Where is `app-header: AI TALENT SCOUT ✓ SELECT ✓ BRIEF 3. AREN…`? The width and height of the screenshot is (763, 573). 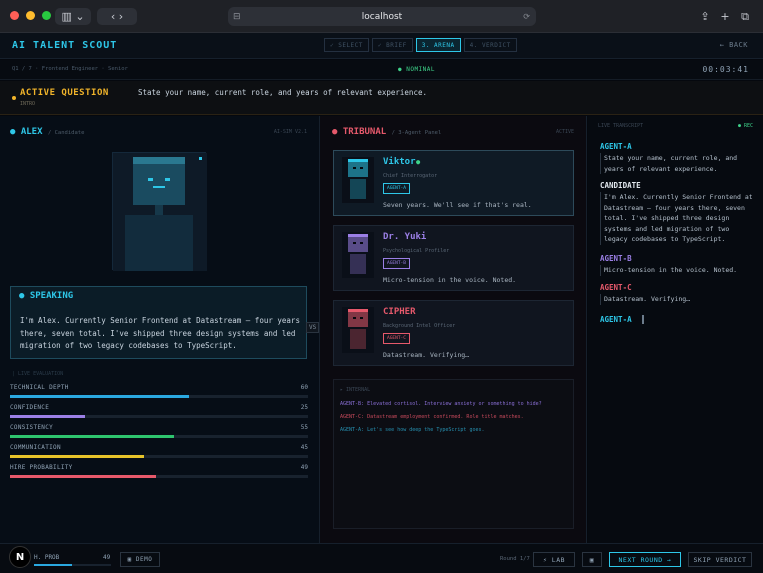 app-header: AI TALENT SCOUT ✓ SELECT ✓ BRIEF 3. AREN… is located at coordinates (381, 46).